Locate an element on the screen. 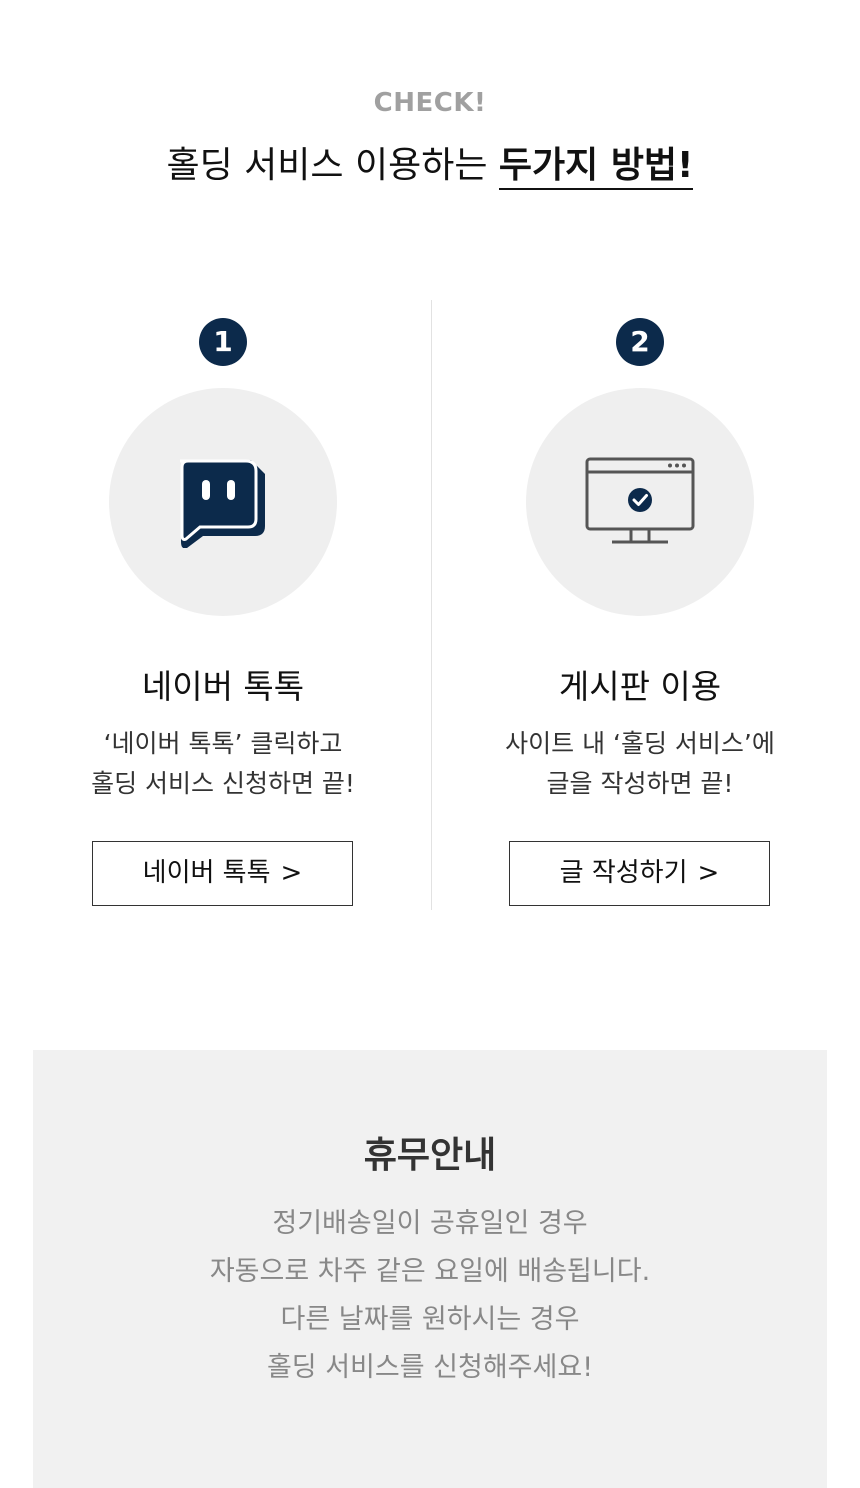  notice-line: 정기배송일이 공휴일인 경우 is located at coordinates (430, 1223).